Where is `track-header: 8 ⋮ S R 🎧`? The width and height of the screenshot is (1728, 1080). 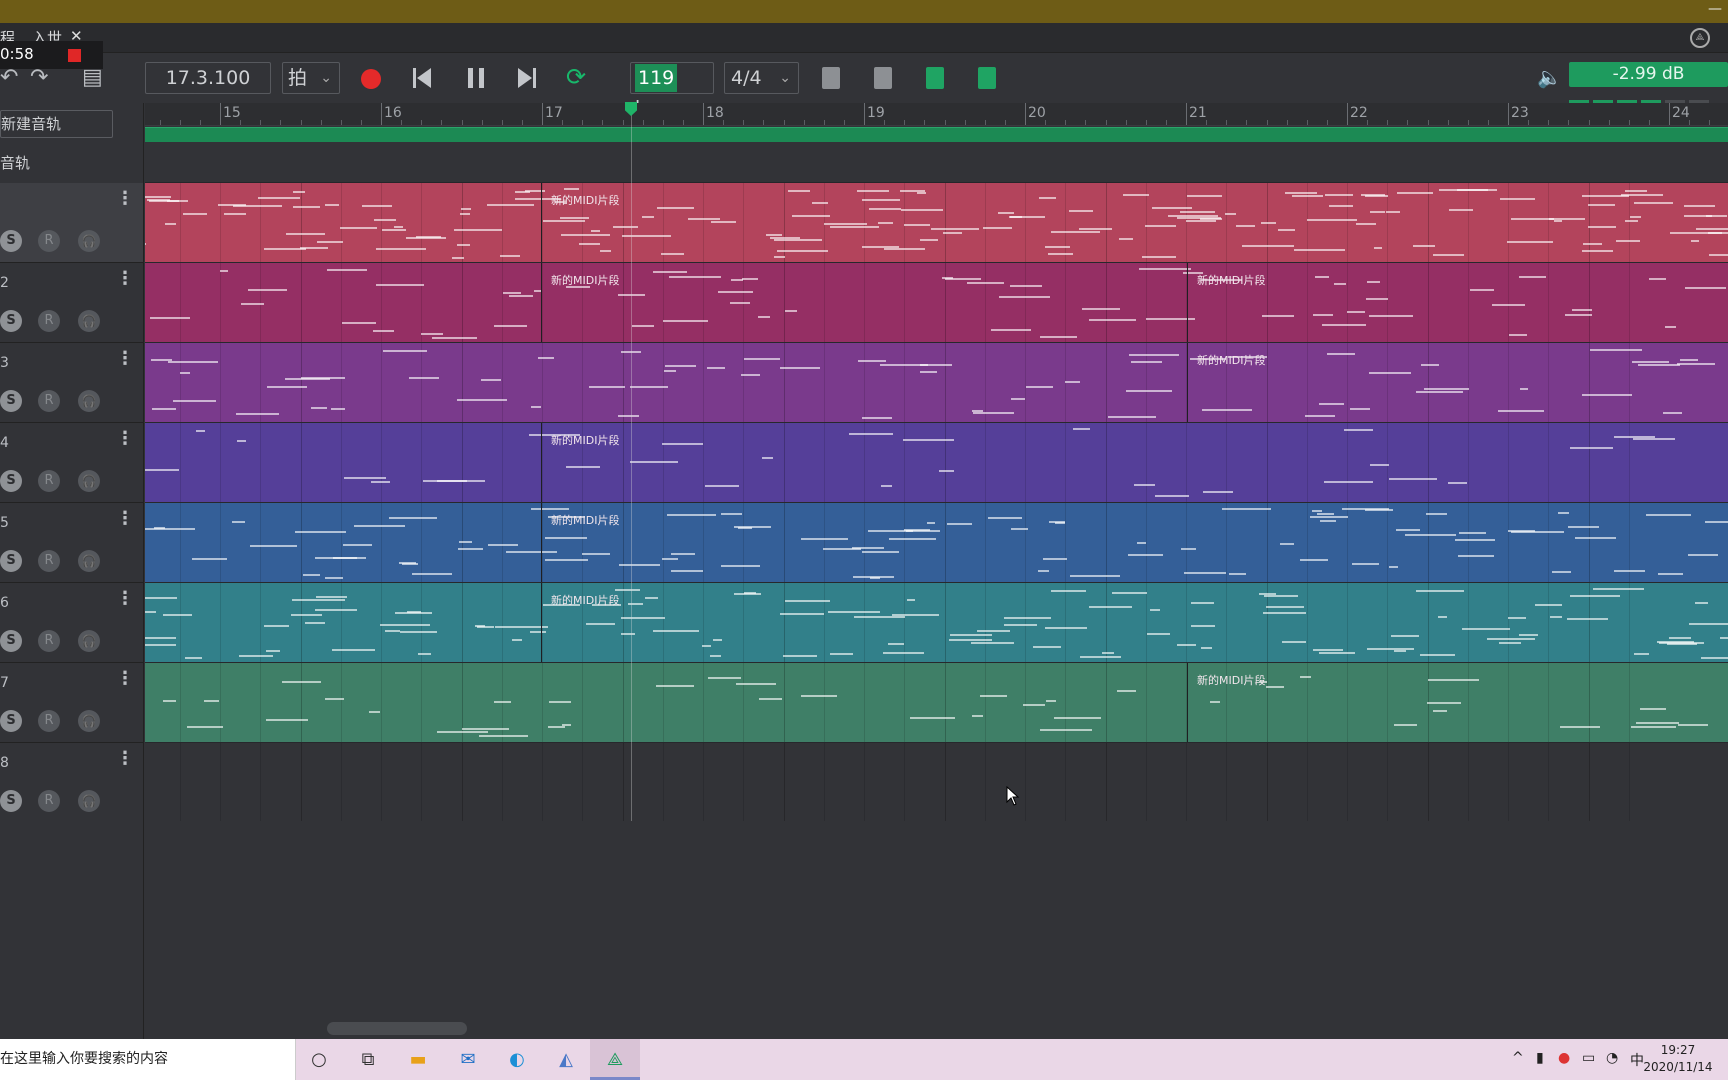
track-header: 8 ⋮ S R 🎧 is located at coordinates (72, 783).